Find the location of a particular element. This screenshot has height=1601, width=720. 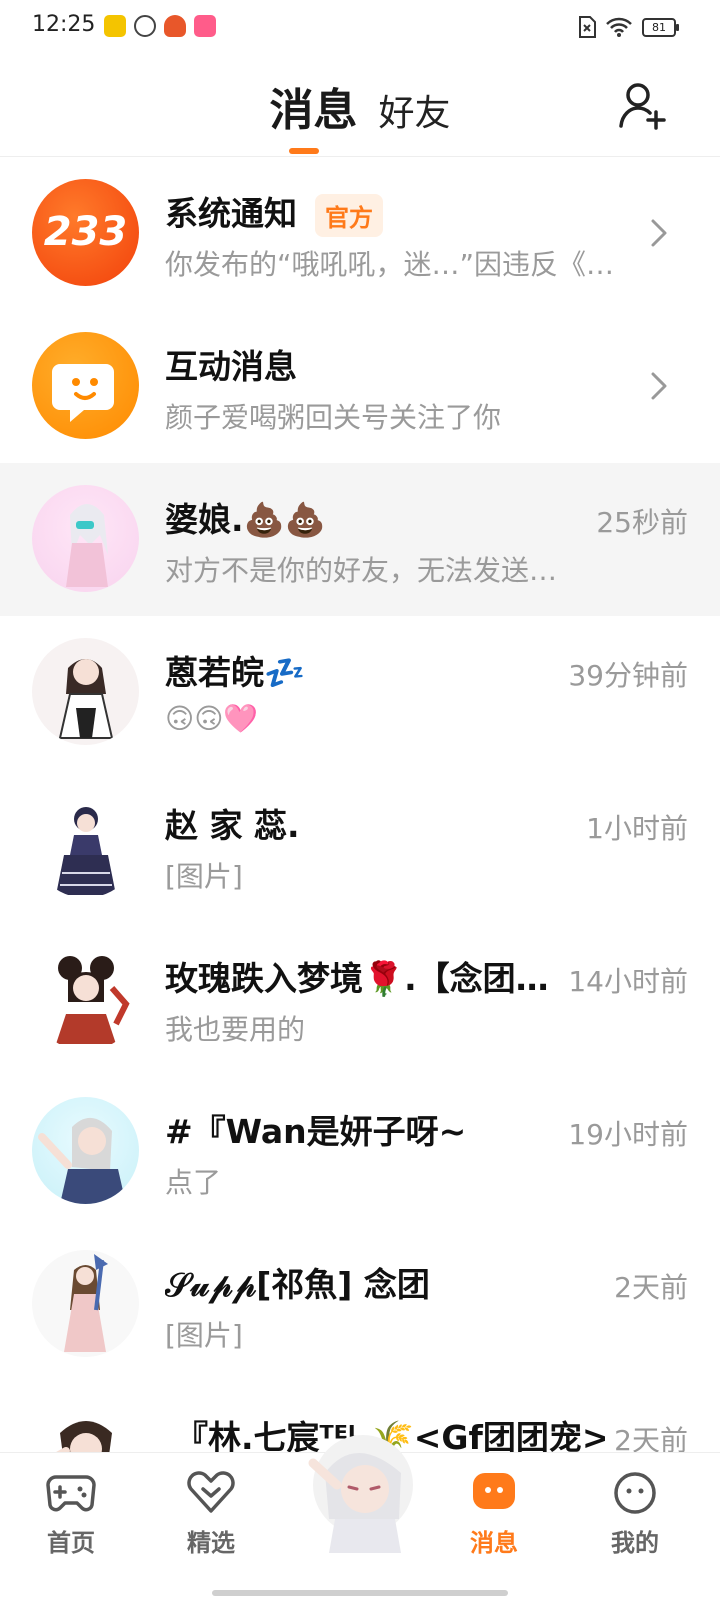

nav-messages: 消息 is located at coordinates (494, 1514).